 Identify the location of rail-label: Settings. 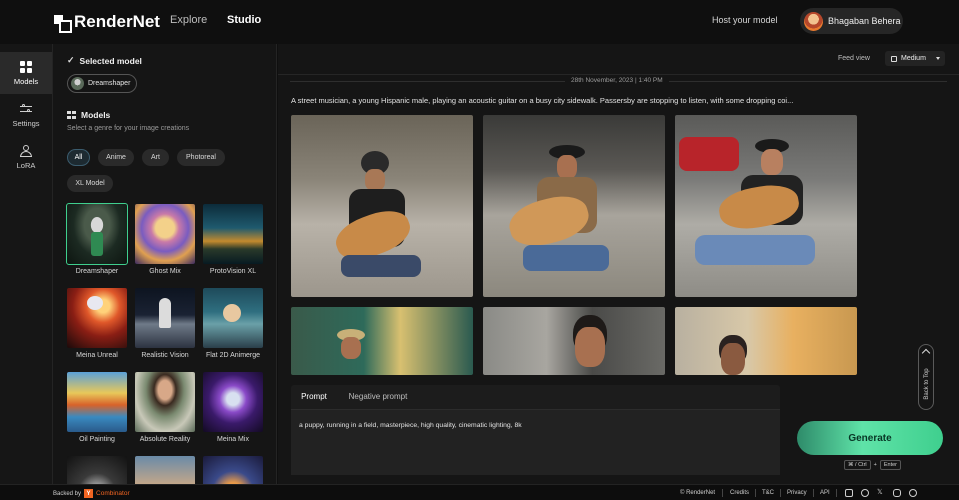
(26, 123).